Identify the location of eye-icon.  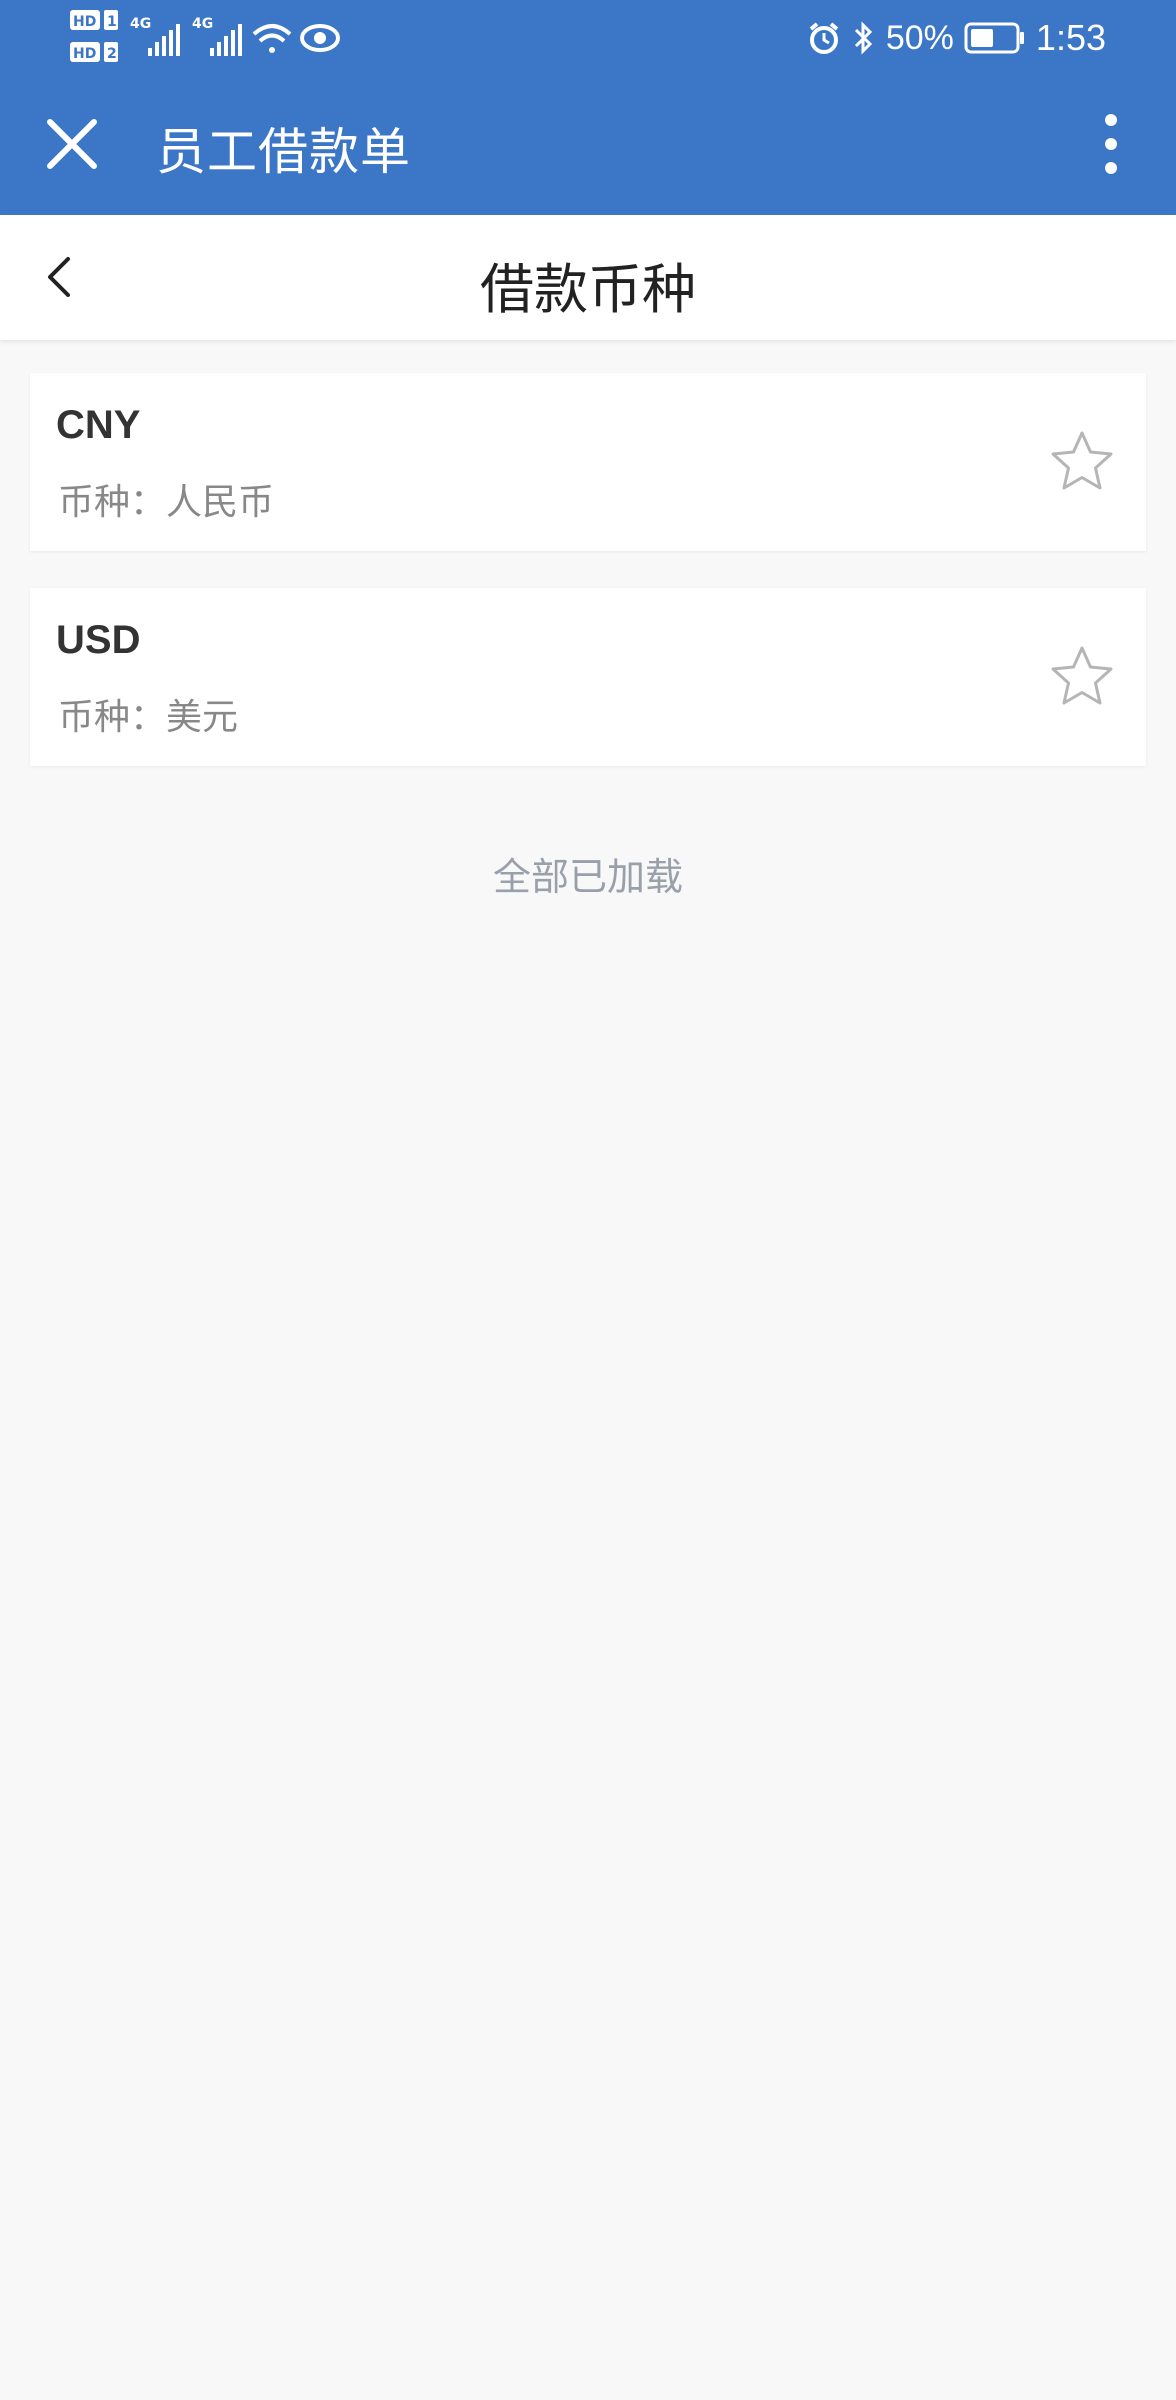
(320, 38).